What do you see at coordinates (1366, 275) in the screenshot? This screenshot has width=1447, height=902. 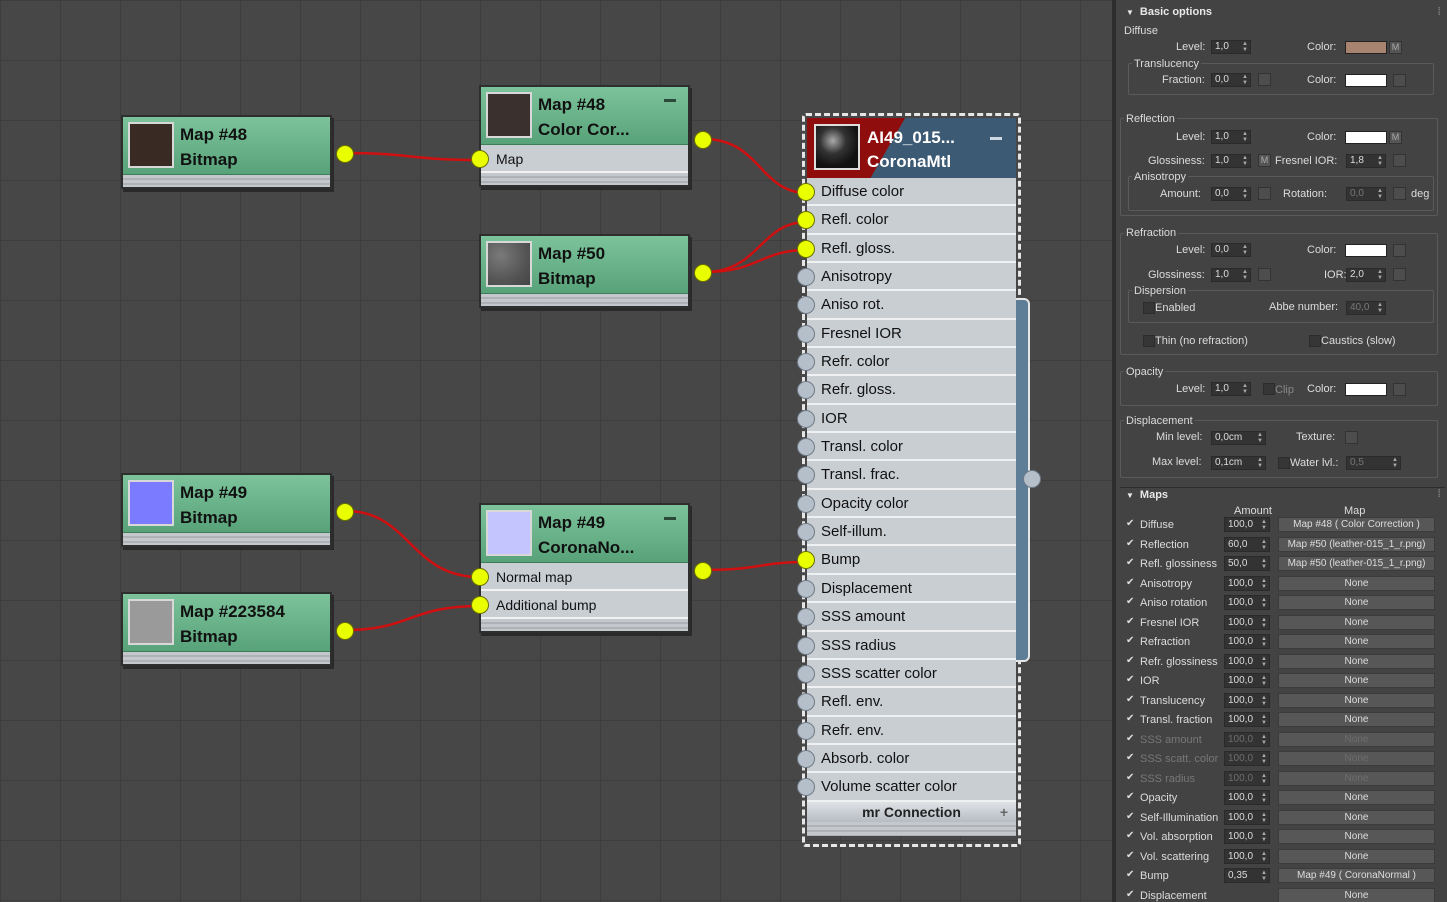 I see `ior-spinner: 2,0 ▲ ▼` at bounding box center [1366, 275].